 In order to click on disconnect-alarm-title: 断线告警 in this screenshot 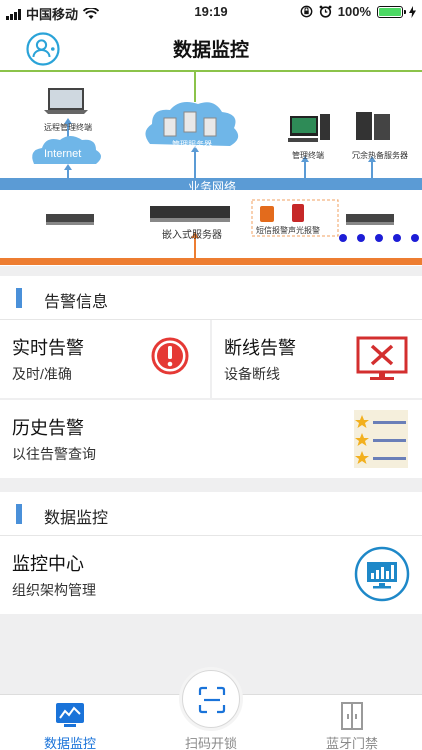, I will do `click(260, 348)`.